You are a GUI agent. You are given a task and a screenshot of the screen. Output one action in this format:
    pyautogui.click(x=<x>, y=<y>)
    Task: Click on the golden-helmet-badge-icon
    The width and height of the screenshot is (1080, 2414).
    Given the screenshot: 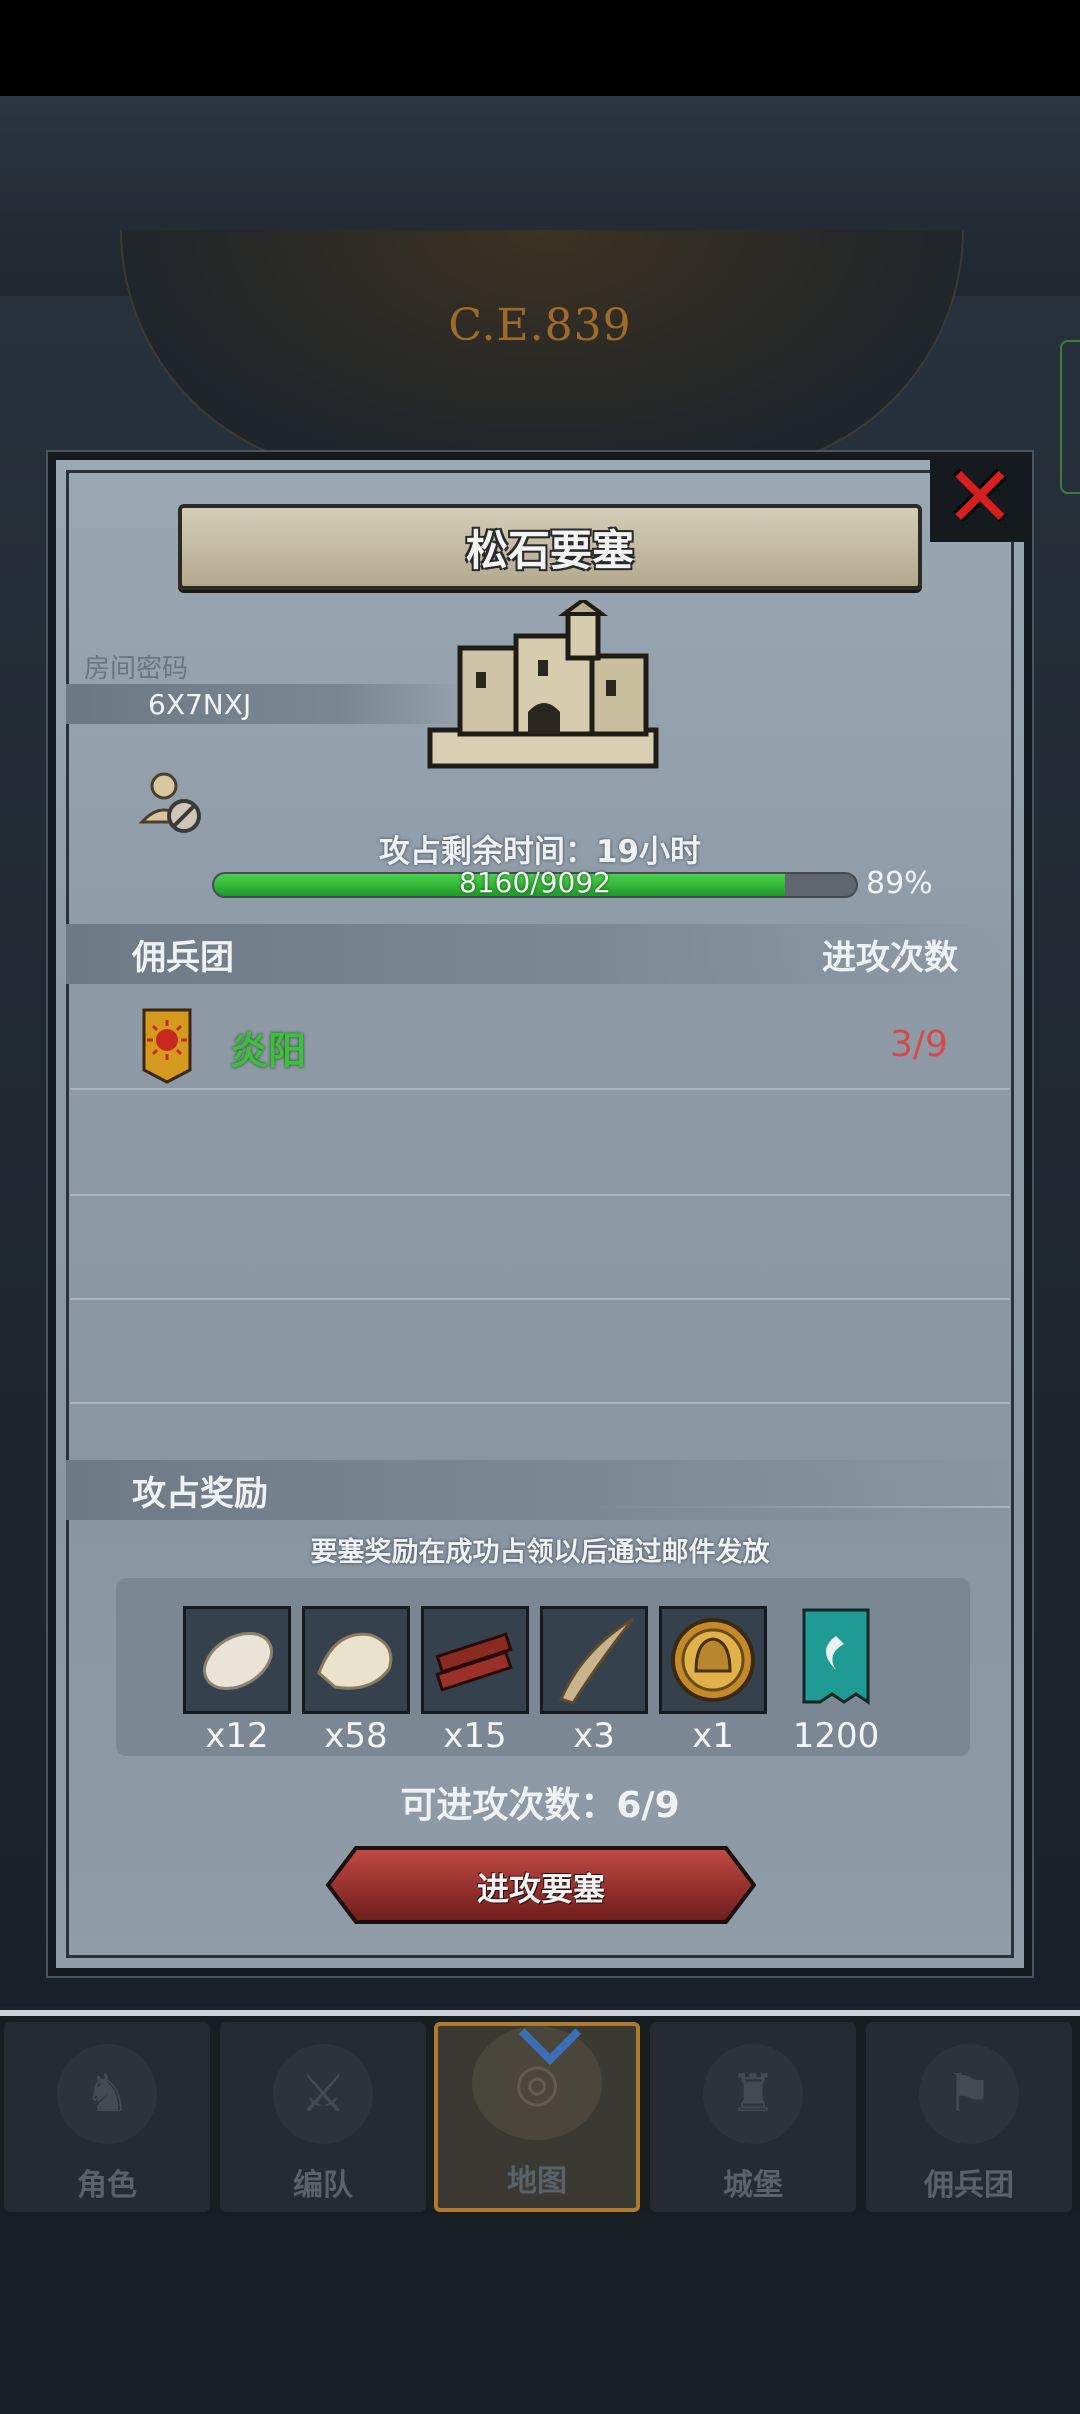 What is the action you would take?
    pyautogui.click(x=713, y=1660)
    